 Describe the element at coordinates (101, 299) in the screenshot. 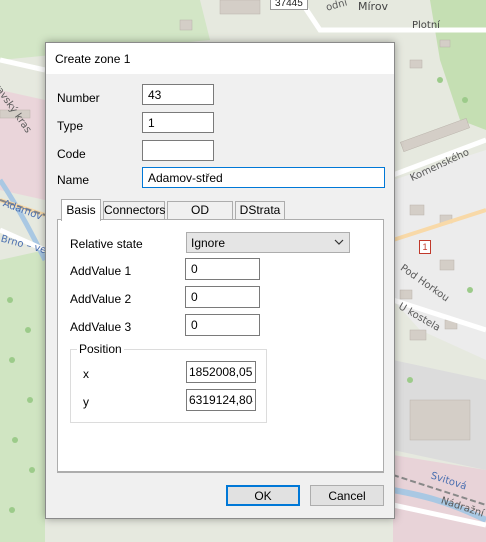

I see `addvalue2-label: AddValue 2` at that location.